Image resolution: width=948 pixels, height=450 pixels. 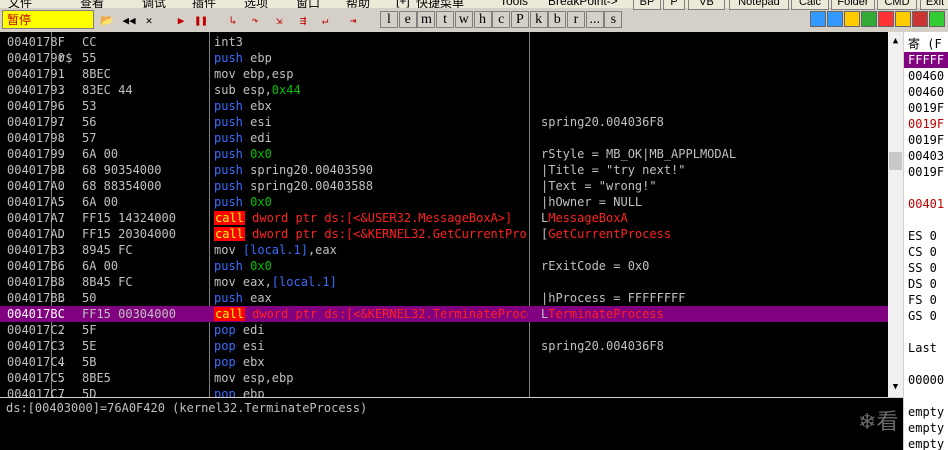 I want to click on scroll-thumb, so click(x=895, y=161).